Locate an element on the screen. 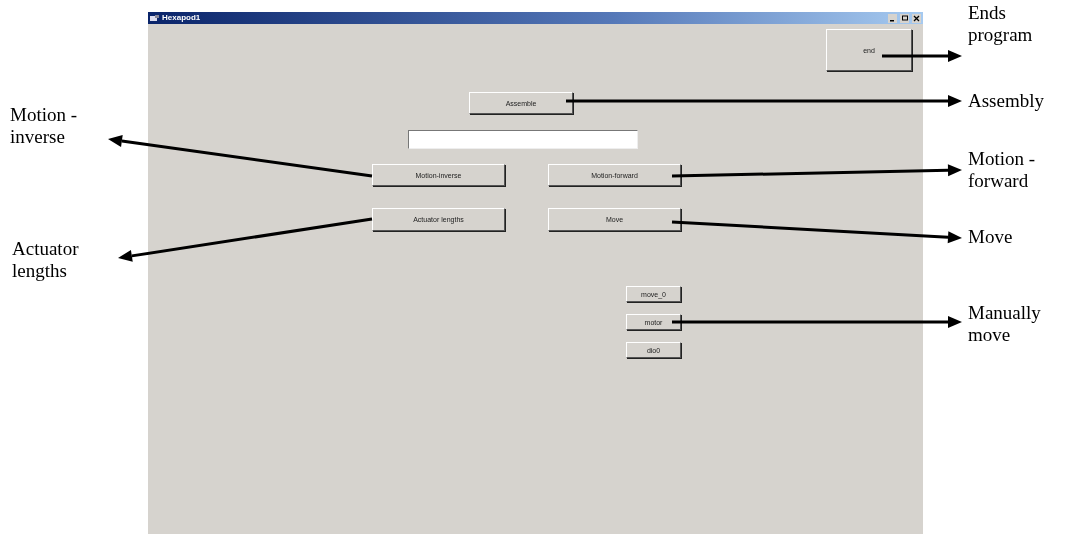 This screenshot has width=1079, height=534. app-icon is located at coordinates (154, 18).